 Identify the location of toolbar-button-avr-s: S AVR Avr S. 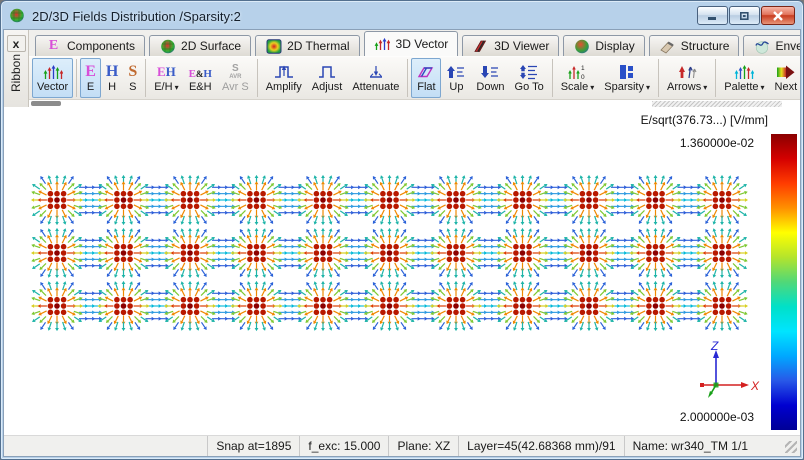
(235, 78).